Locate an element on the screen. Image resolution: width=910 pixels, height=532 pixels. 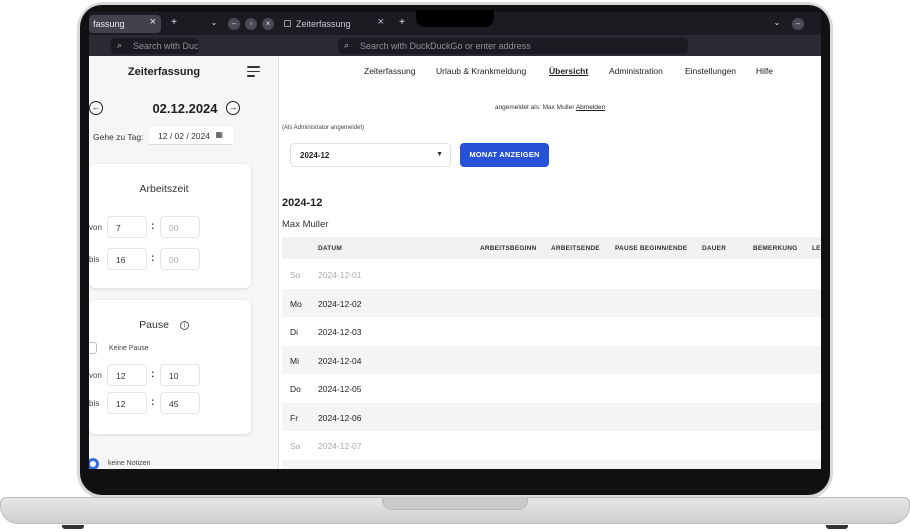
no-notes-label: keine Notizen is located at coordinates (129, 463).